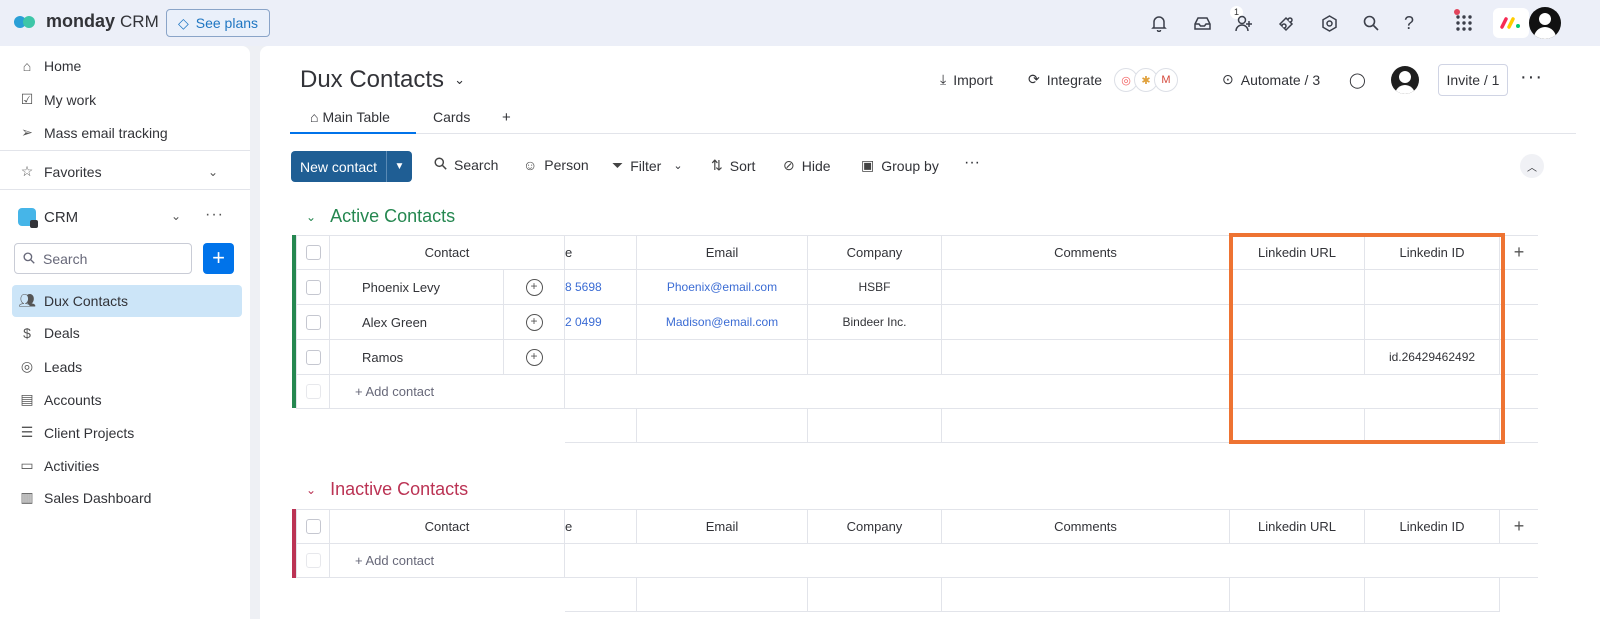 Image resolution: width=1600 pixels, height=619 pixels. What do you see at coordinates (1532, 166) in the screenshot?
I see `collapse-header-button: ︿` at bounding box center [1532, 166].